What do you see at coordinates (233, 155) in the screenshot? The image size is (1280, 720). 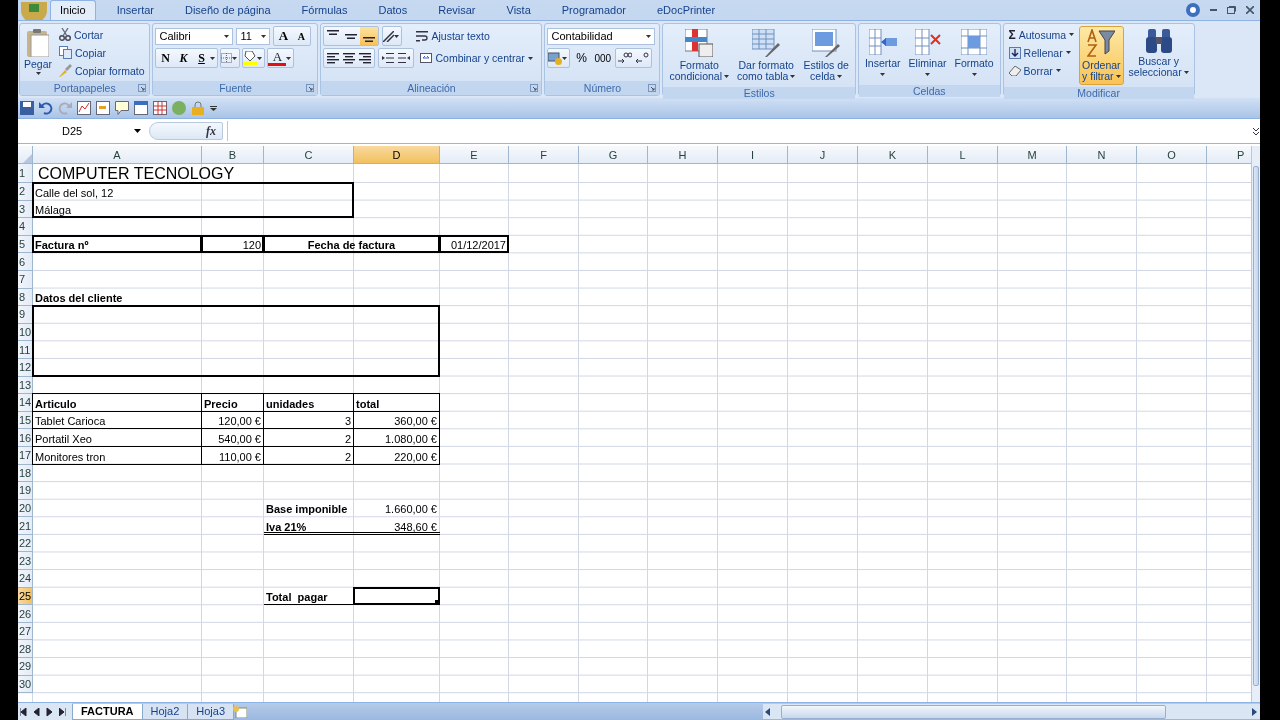 I see `column-header: B` at bounding box center [233, 155].